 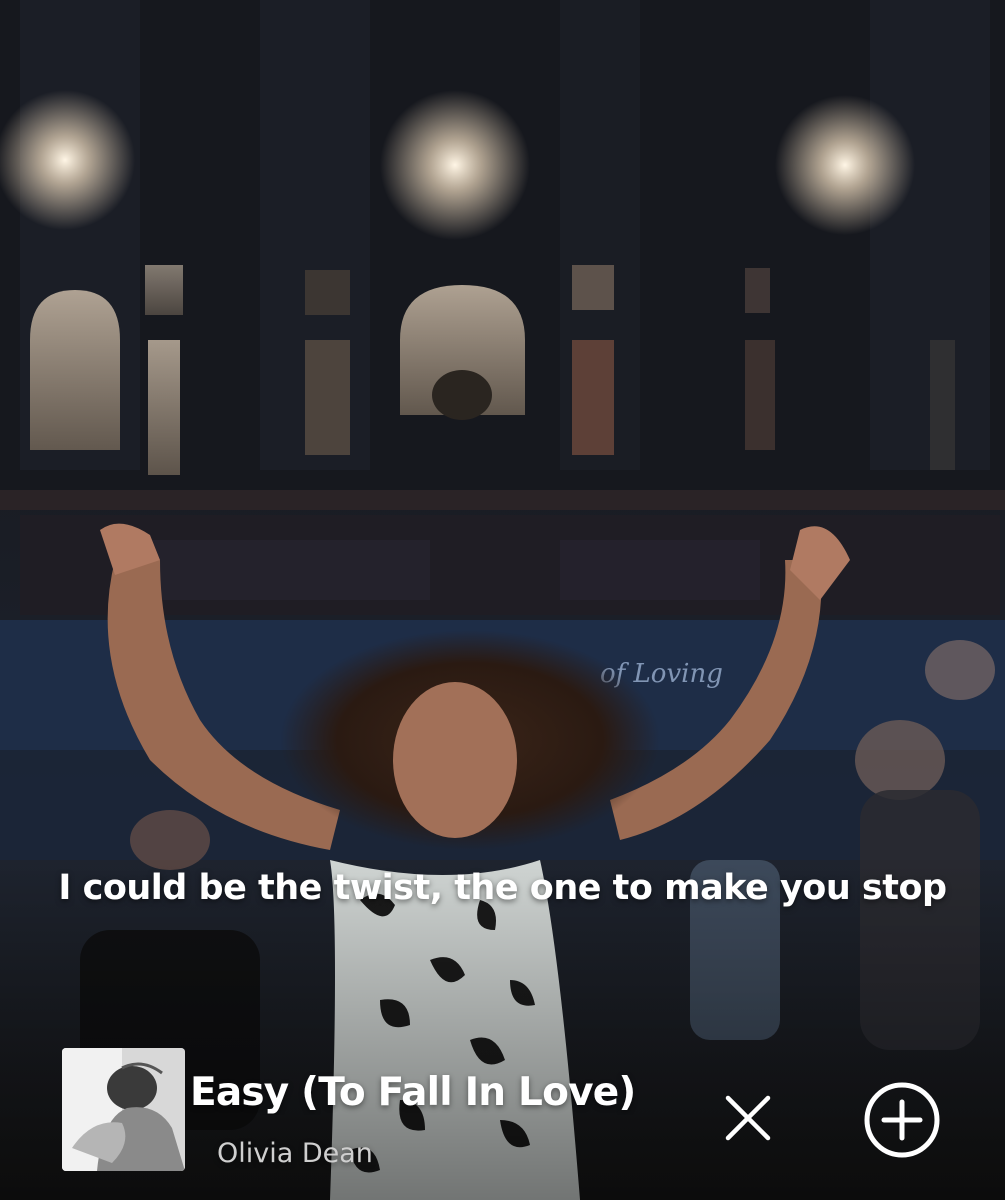 I want to click on add-to-library-button, so click(x=902, y=1120).